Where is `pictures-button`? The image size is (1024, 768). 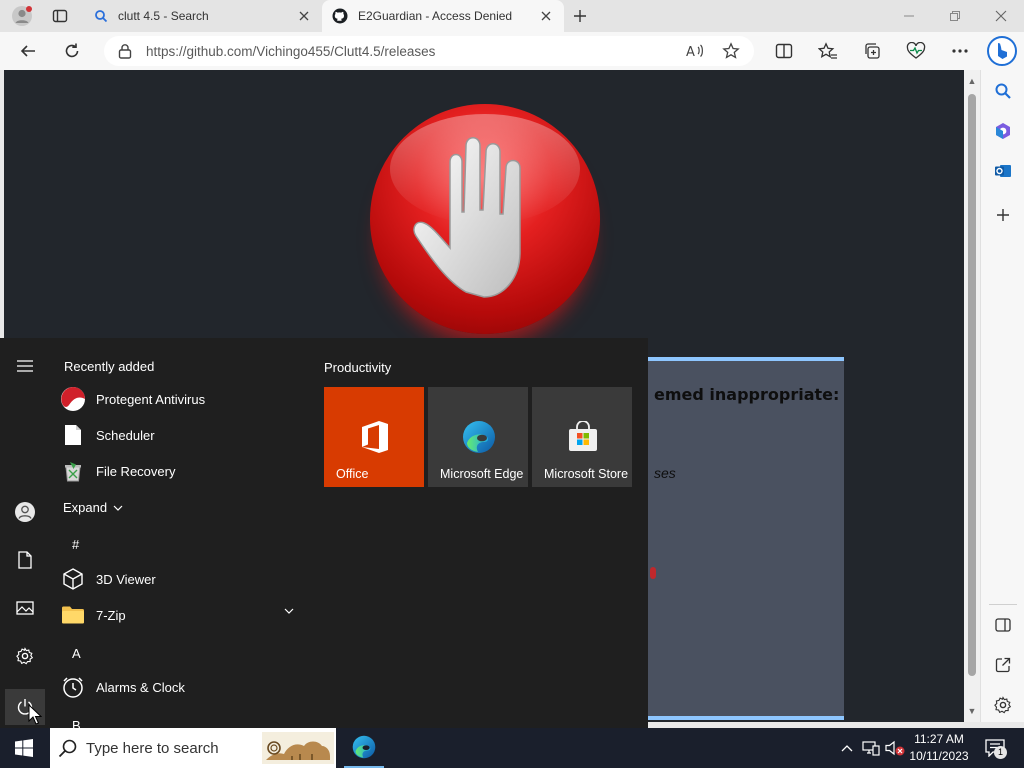 pictures-button is located at coordinates (25, 608).